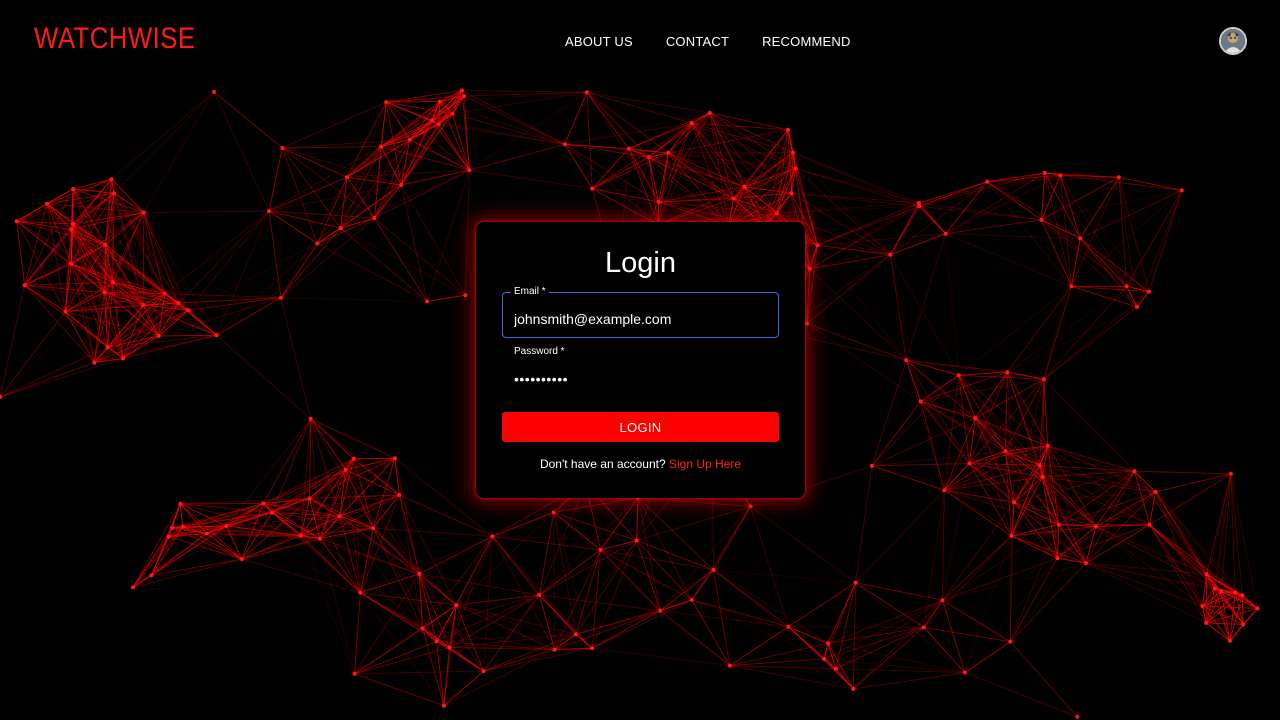 The width and height of the screenshot is (1280, 720). What do you see at coordinates (640, 375) in the screenshot?
I see `password-input` at bounding box center [640, 375].